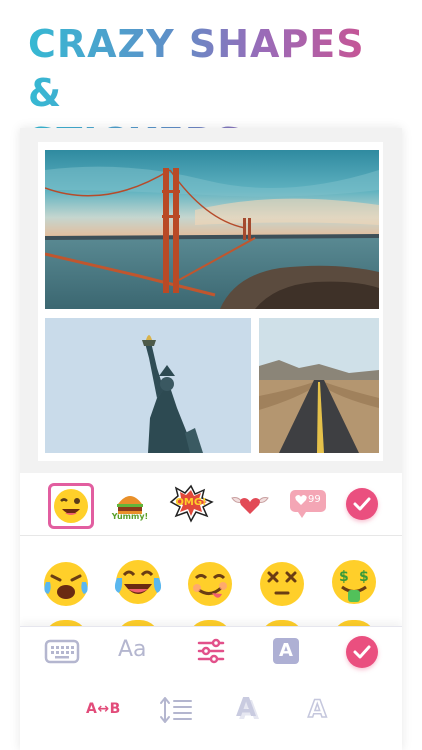 The width and height of the screenshot is (422, 750). I want to click on keyboard-icon, so click(62, 651).